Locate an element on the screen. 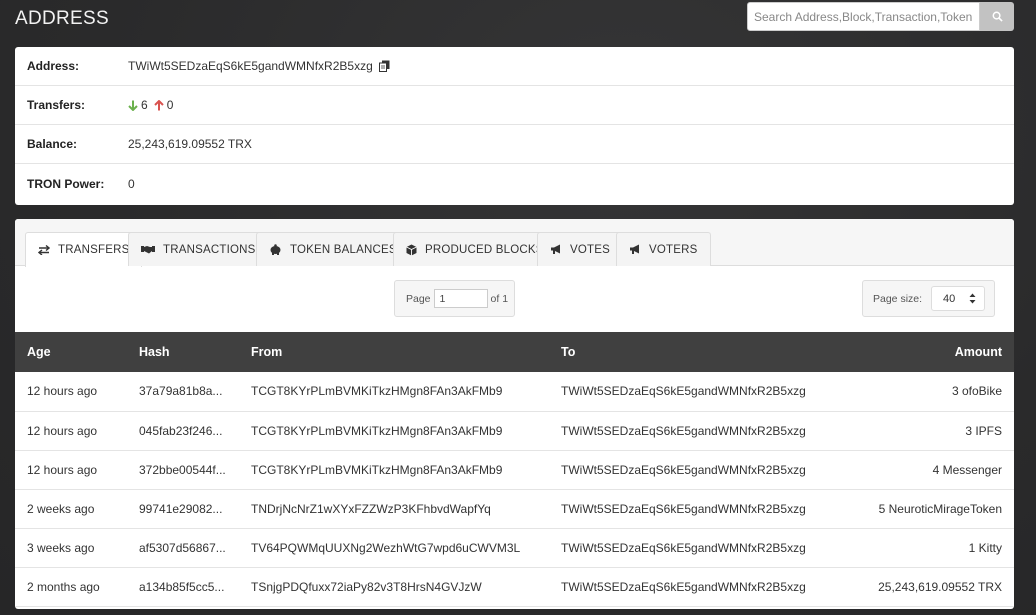 The image size is (1036, 615). transfers-label: Transfers: is located at coordinates (56, 105).